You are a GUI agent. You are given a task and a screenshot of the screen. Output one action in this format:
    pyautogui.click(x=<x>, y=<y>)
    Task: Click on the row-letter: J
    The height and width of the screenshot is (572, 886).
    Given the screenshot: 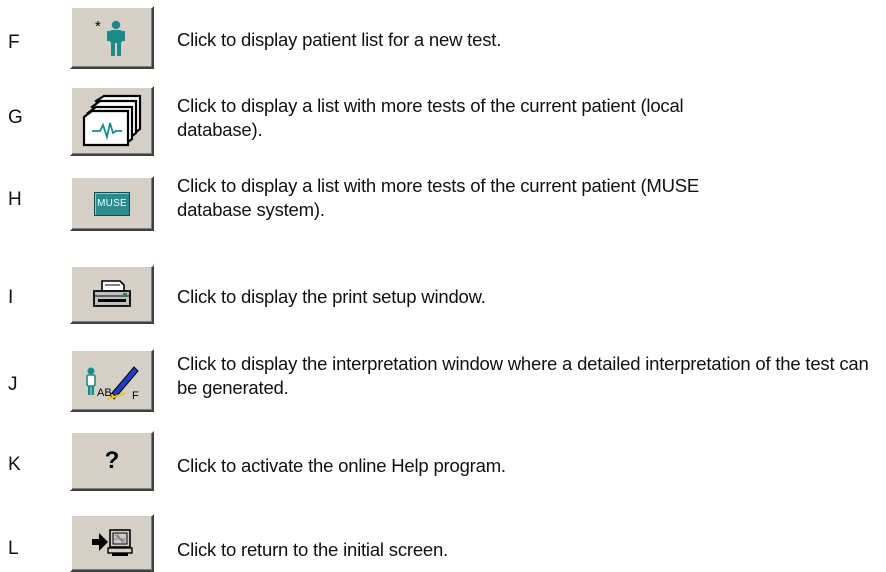 What is the action you would take?
    pyautogui.click(x=13, y=384)
    